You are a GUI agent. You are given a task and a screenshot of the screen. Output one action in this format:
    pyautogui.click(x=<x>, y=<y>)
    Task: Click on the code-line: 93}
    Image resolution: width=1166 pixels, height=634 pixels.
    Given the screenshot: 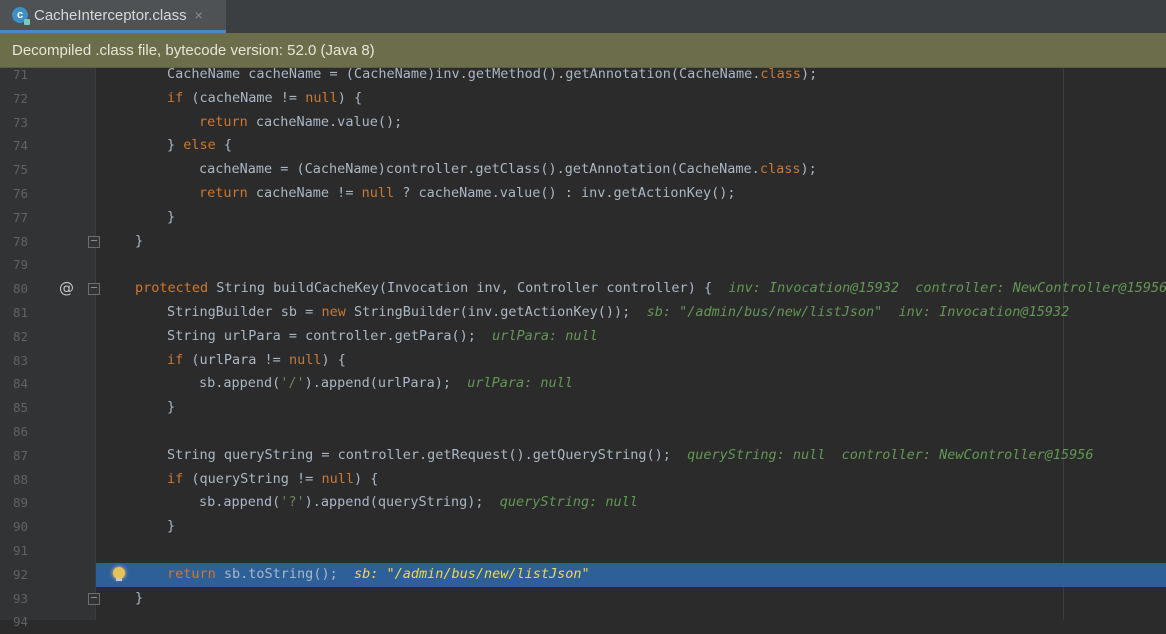 What is the action you would take?
    pyautogui.click(x=583, y=599)
    